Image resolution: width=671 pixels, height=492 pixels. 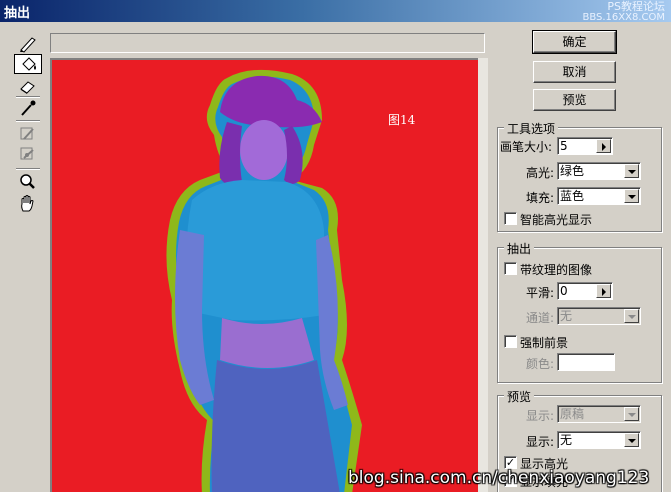 I want to click on edge-touchup-icon, so click(x=28, y=154).